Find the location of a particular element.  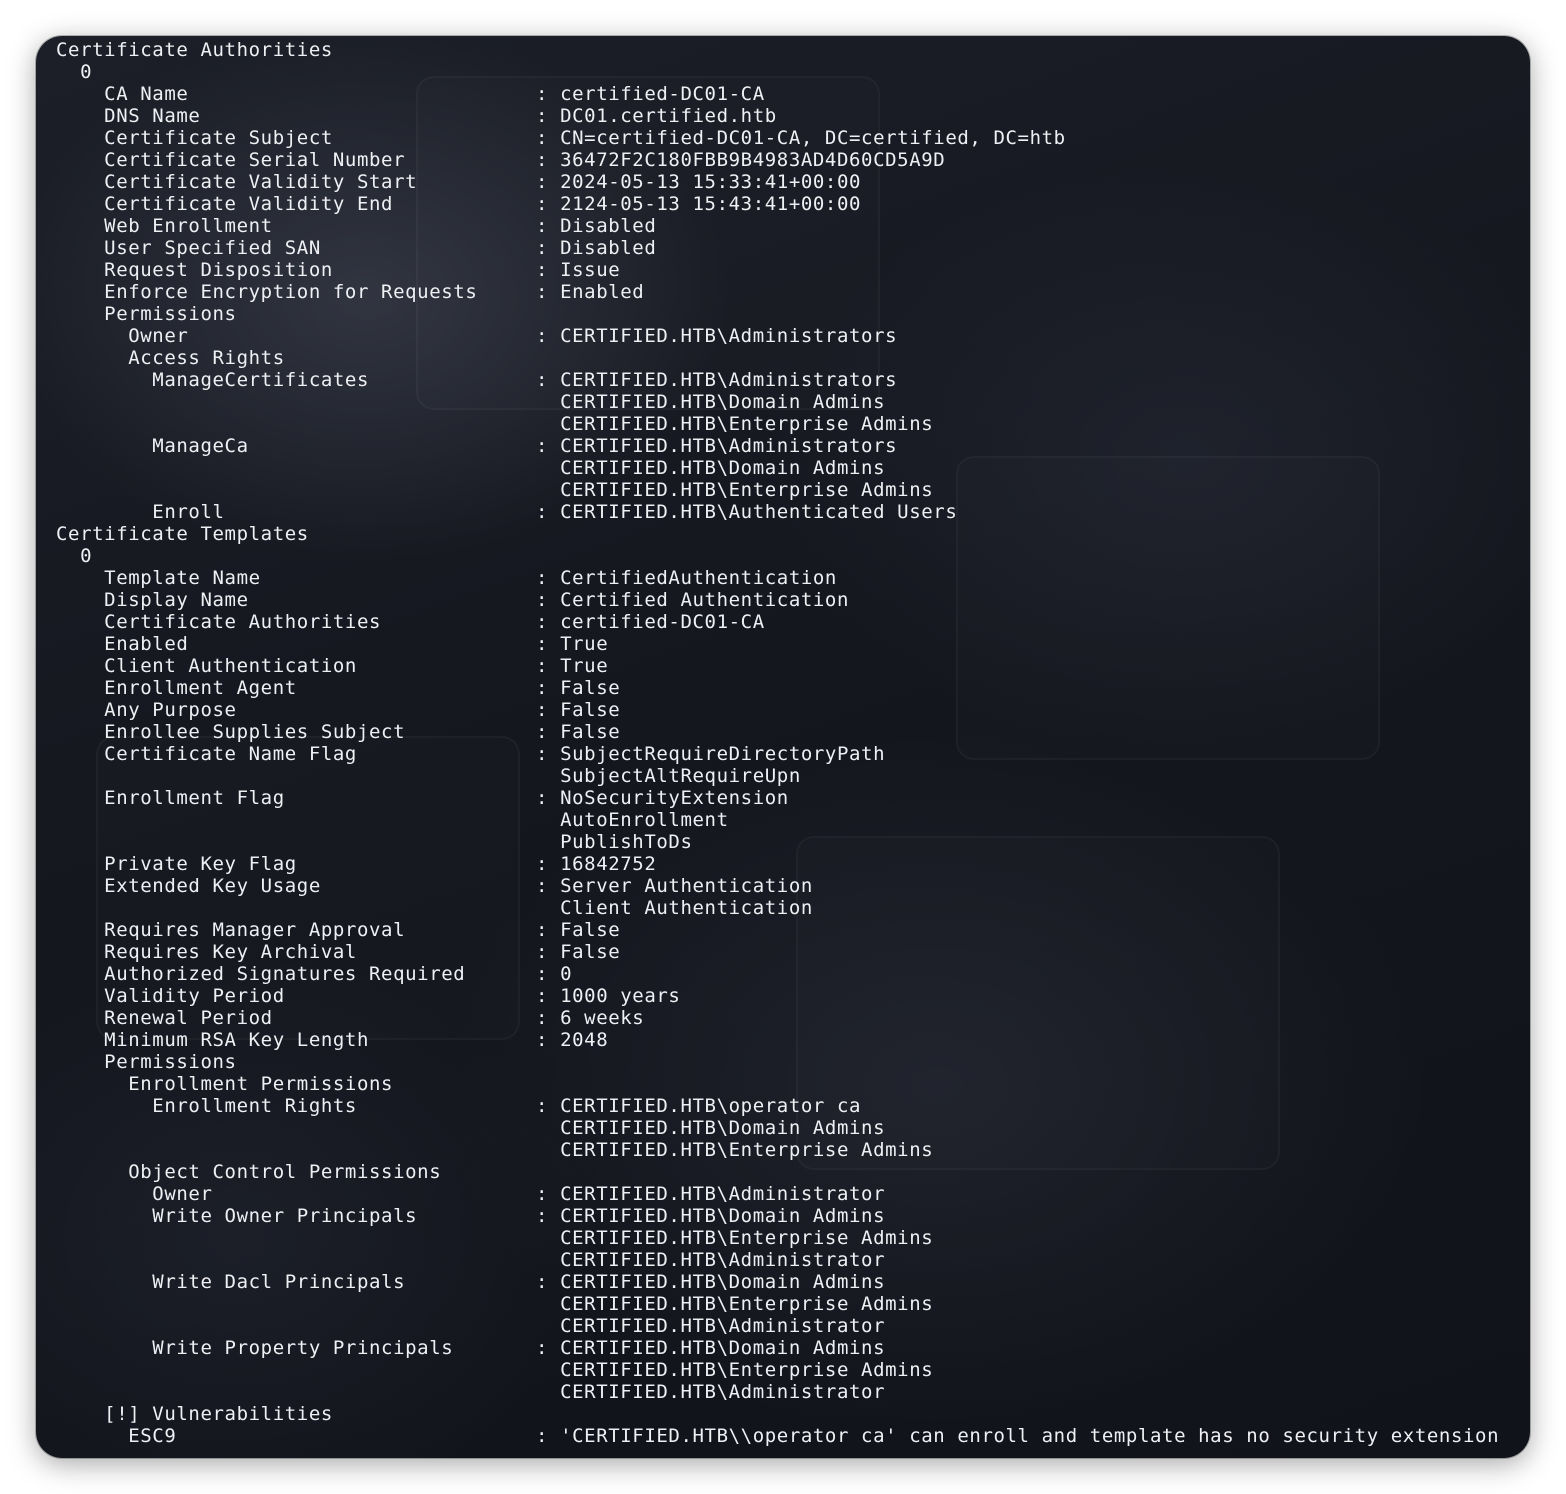

field-label: Private Key Flag is located at coordinates (176, 864).